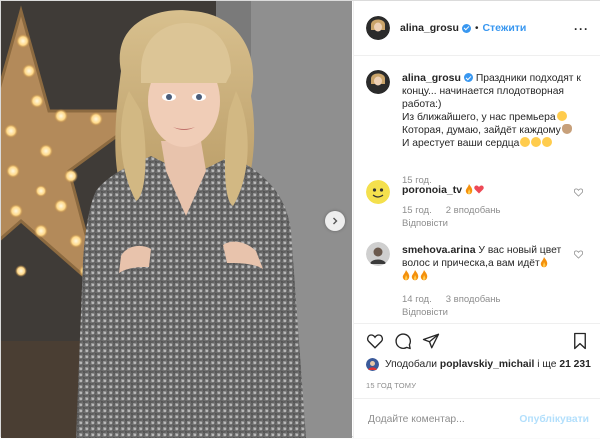  What do you see at coordinates (403, 341) in the screenshot?
I see `comment-icon` at bounding box center [403, 341].